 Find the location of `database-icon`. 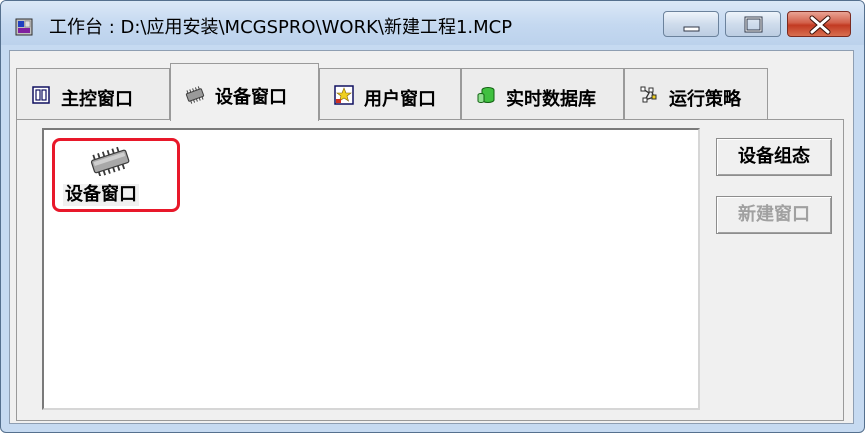

database-icon is located at coordinates (486, 95).